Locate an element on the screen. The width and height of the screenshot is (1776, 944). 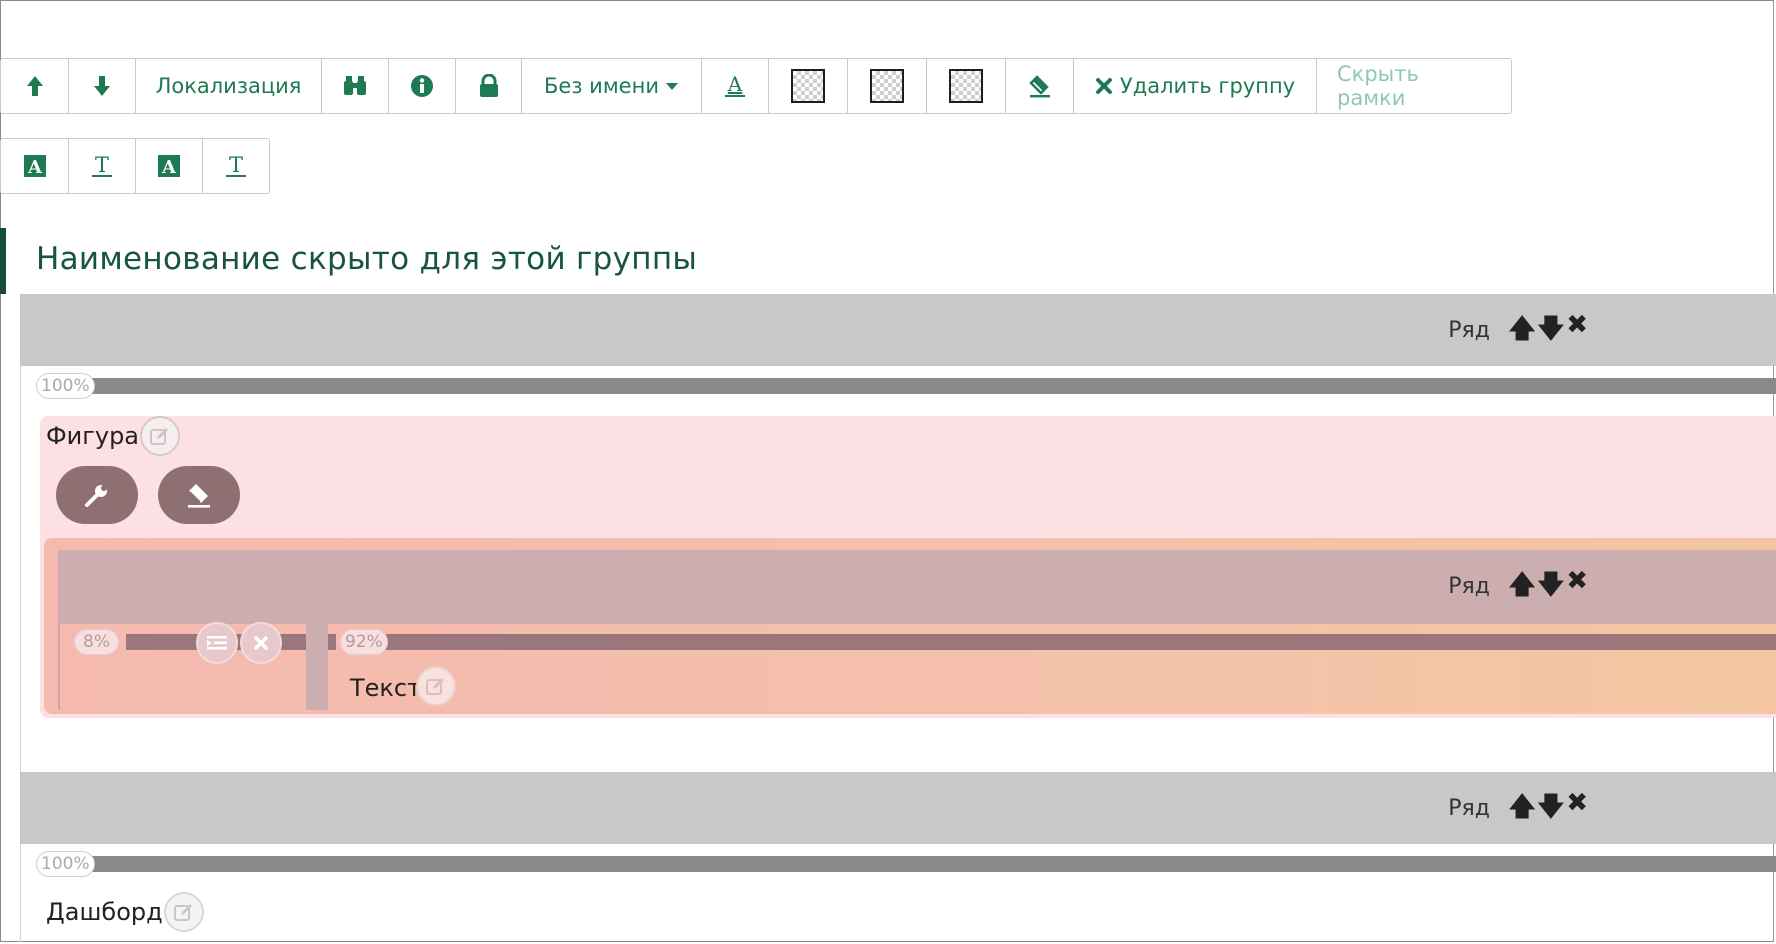
column-2-bar is located at coordinates (1063, 642).